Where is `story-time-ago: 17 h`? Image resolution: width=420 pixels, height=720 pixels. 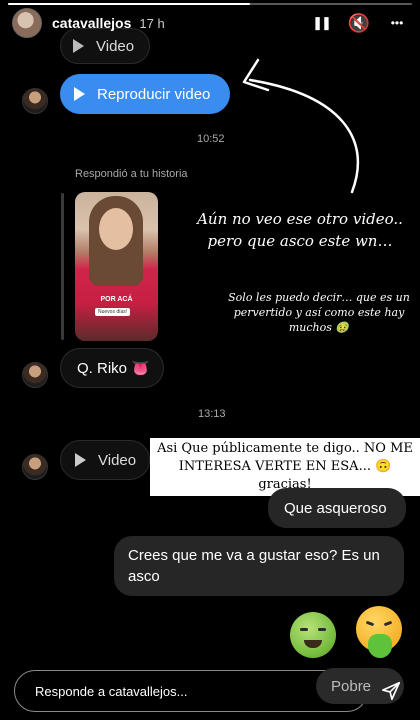
story-time-ago: 17 h is located at coordinates (152, 23).